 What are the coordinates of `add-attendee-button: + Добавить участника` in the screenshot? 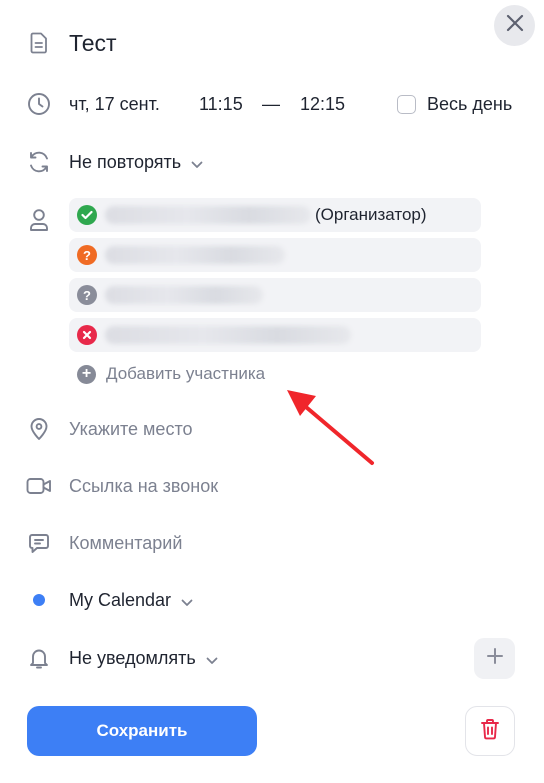 It's located at (171, 374).